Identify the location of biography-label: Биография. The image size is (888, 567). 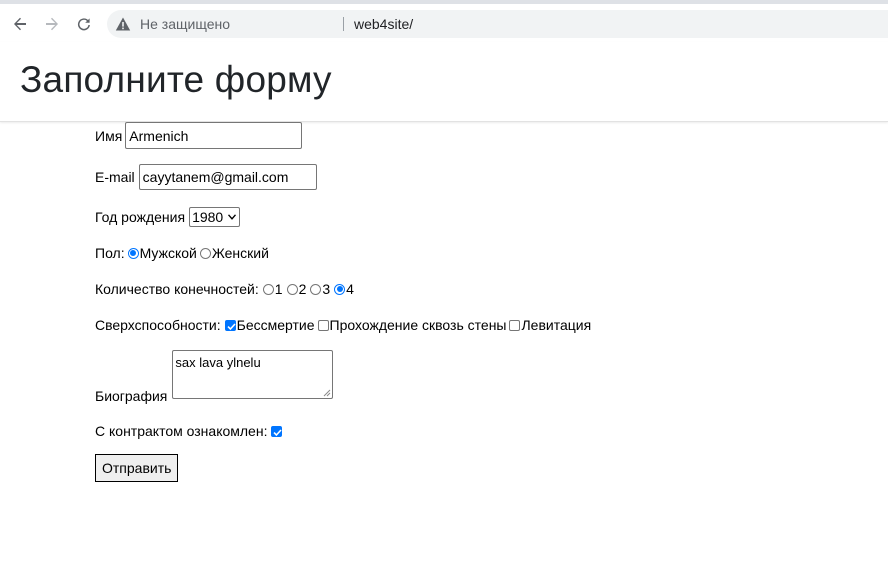
(131, 396).